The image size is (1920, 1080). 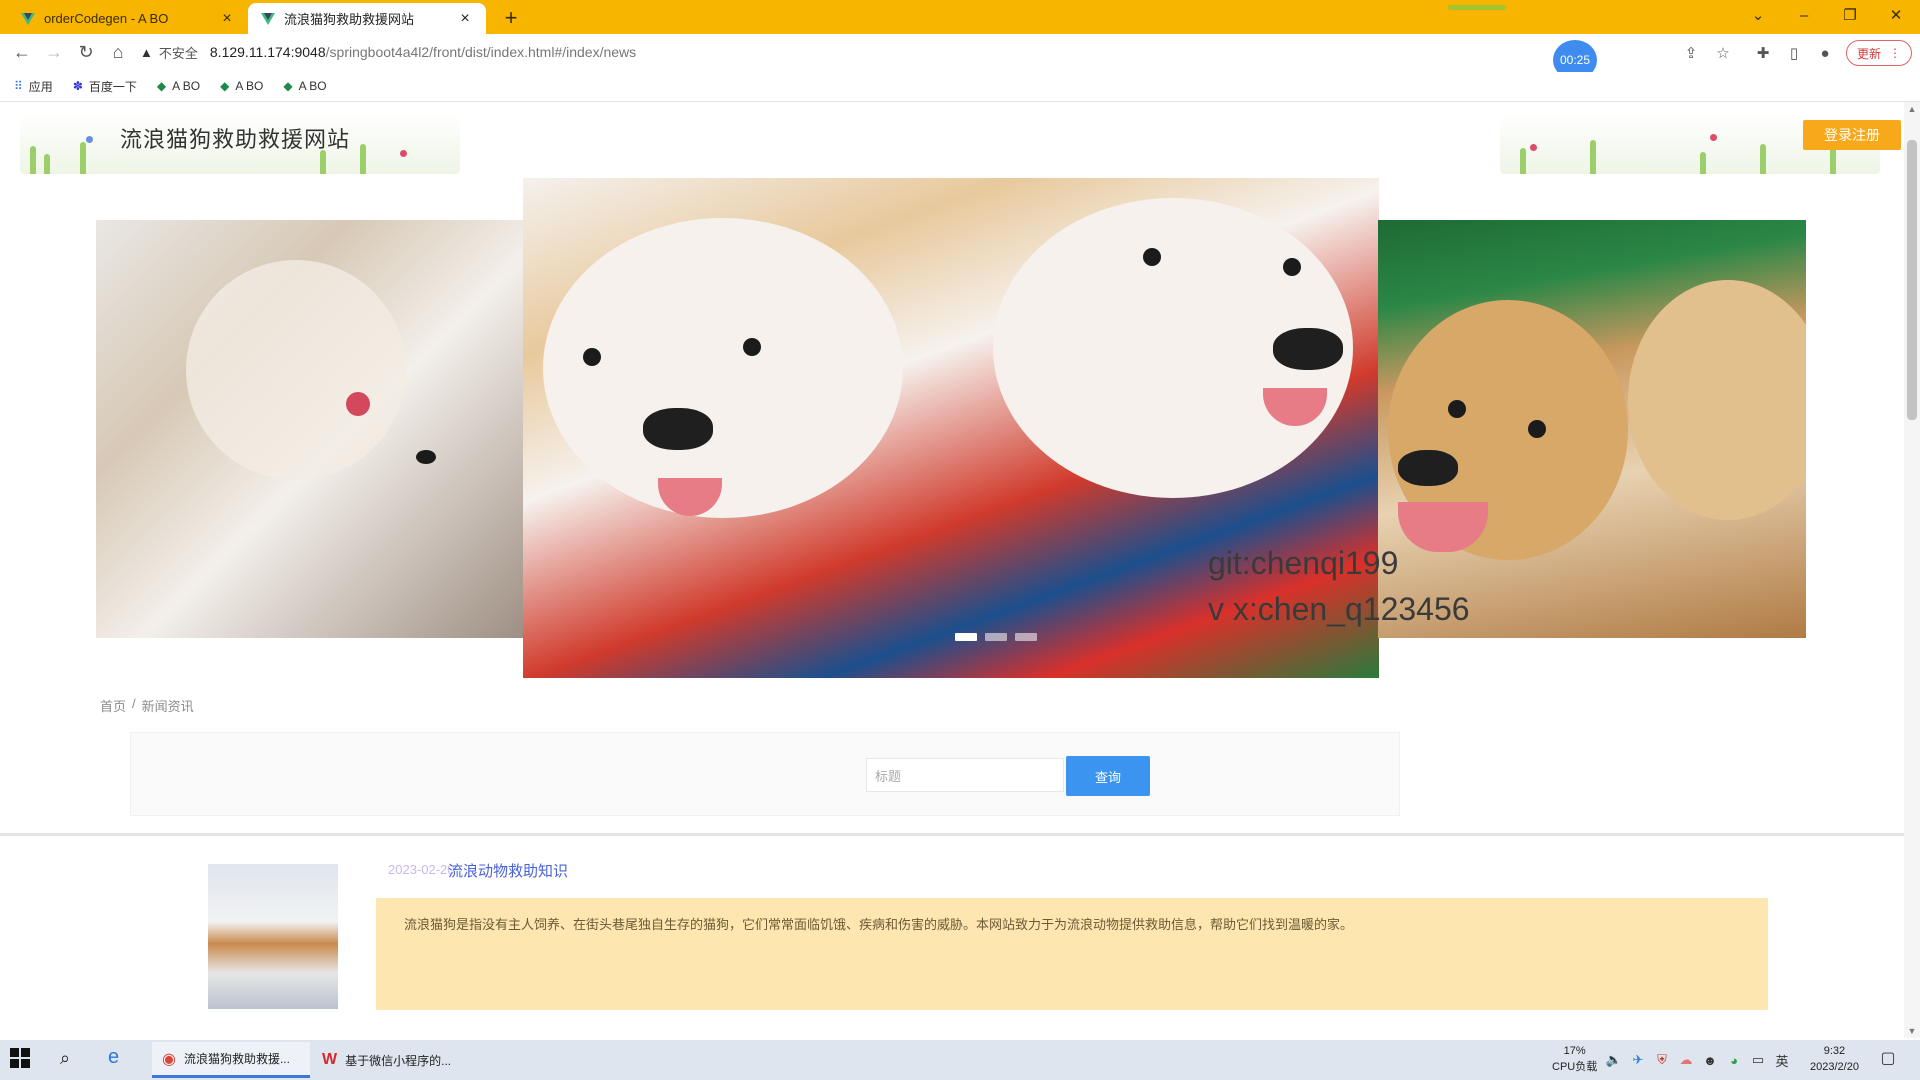 What do you see at coordinates (267, 52) in the screenshot?
I see `url-host: 8.129.11.174:9048` at bounding box center [267, 52].